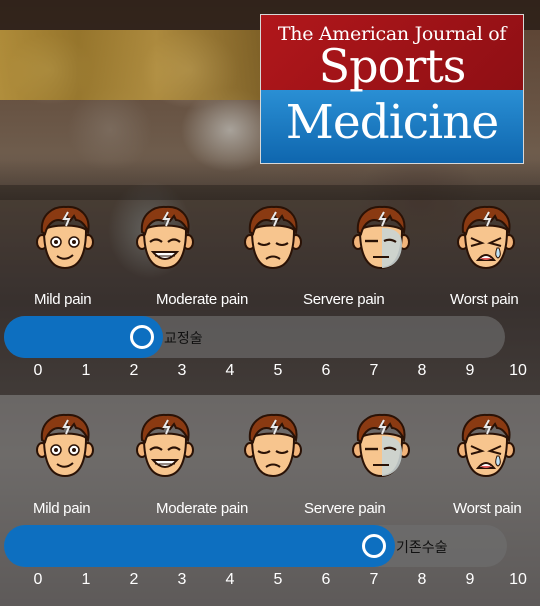 The width and height of the screenshot is (540, 606). What do you see at coordinates (392, 66) in the screenshot?
I see `logo-line-2: Sports` at bounding box center [392, 66].